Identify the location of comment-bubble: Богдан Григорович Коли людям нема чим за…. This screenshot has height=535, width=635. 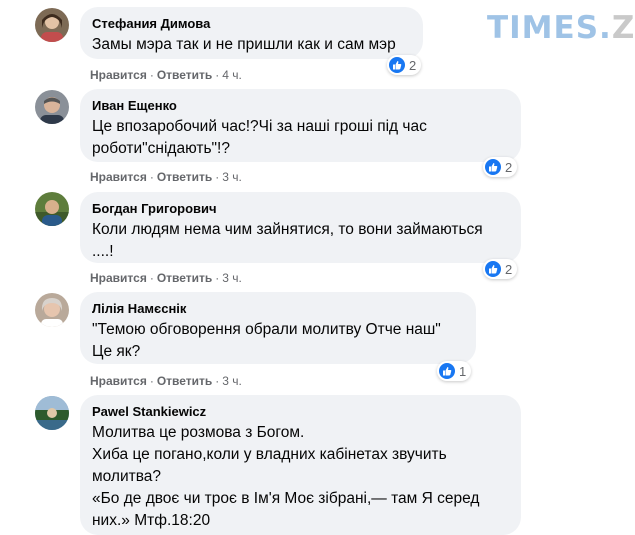
(300, 227).